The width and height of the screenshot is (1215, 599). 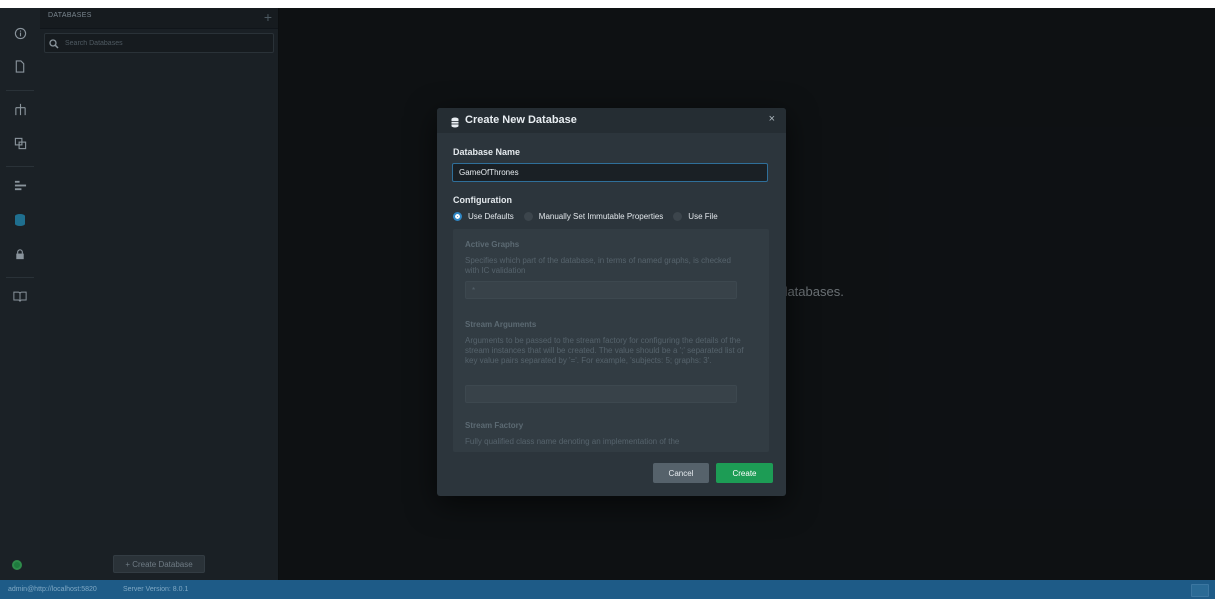 What do you see at coordinates (601, 290) in the screenshot?
I see `active-graphs-input: *` at bounding box center [601, 290].